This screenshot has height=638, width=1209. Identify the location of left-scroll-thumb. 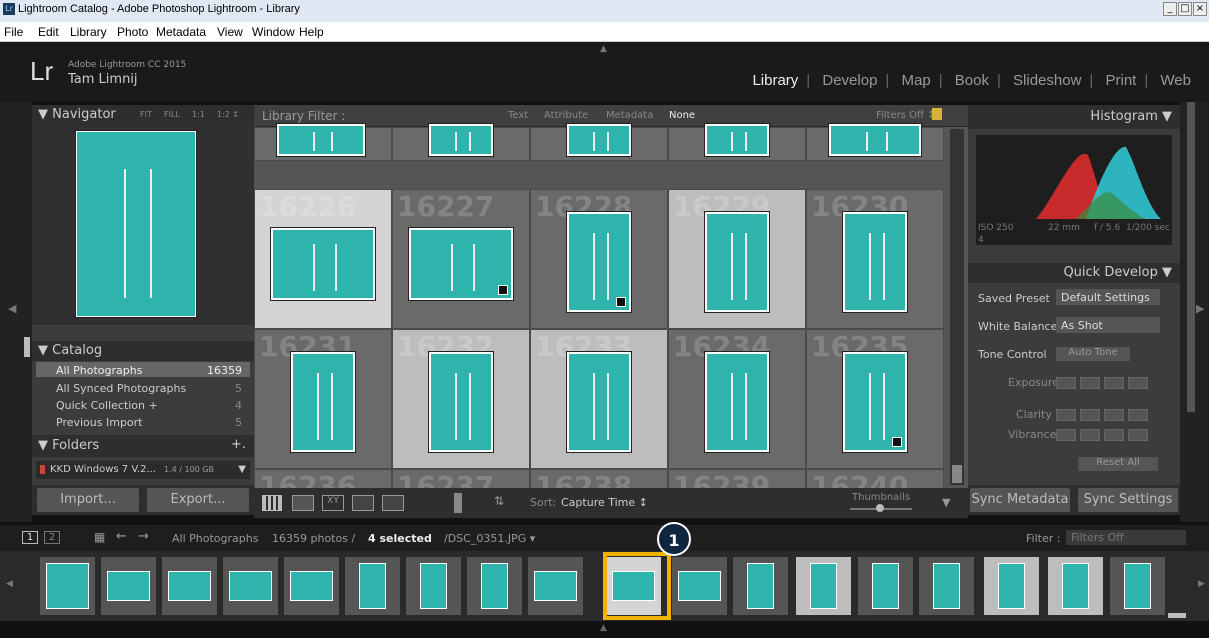
(27, 347).